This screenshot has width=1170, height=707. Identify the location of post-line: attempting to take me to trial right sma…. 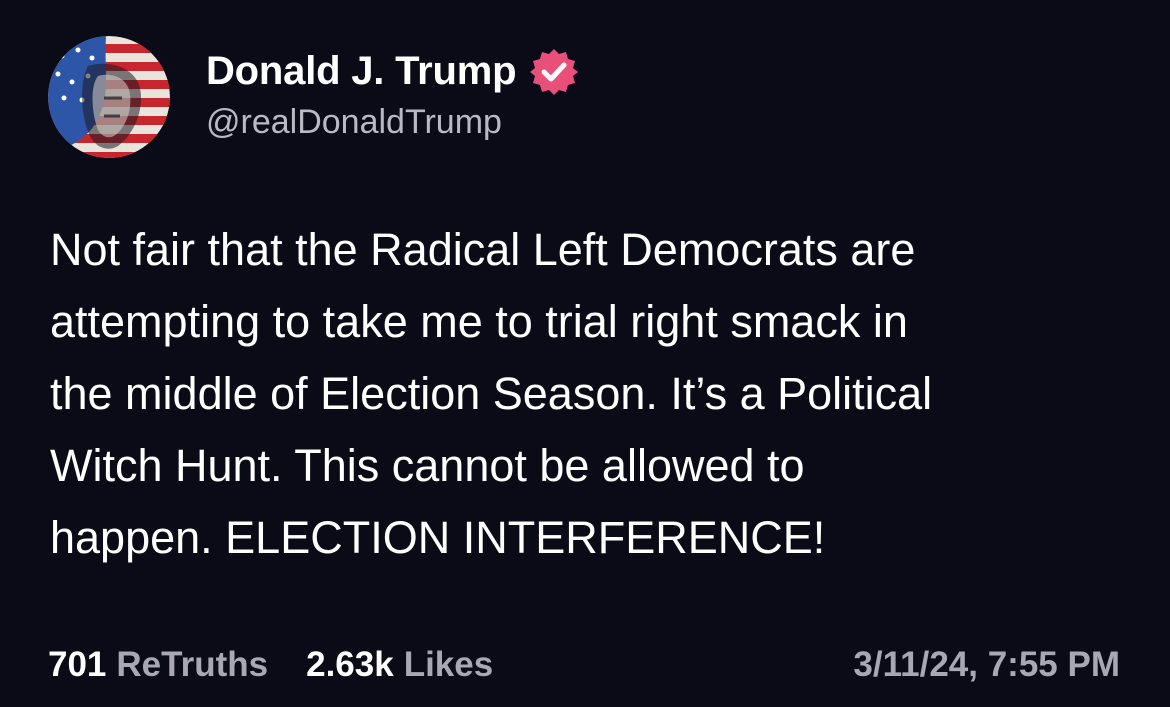
(479, 321).